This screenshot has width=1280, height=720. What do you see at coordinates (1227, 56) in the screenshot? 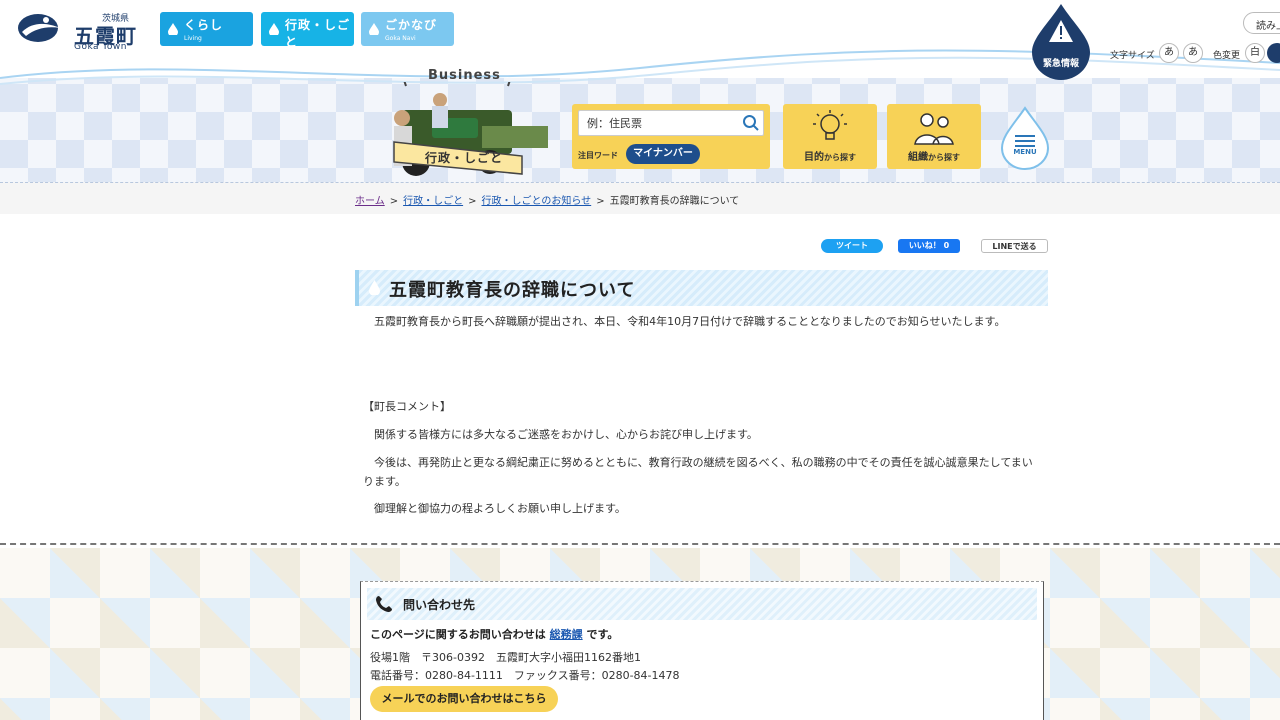
I see `color-change-label: 色変更` at bounding box center [1227, 56].